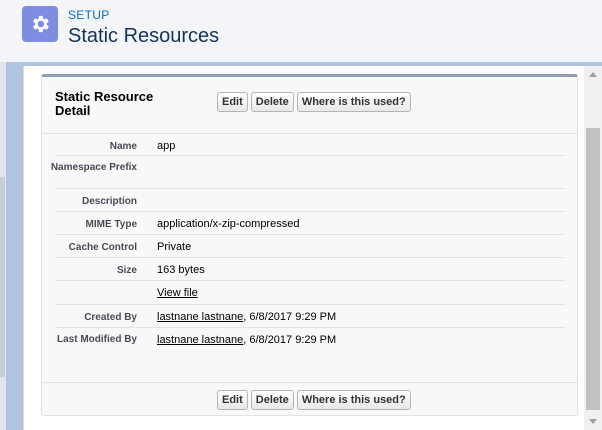  What do you see at coordinates (593, 421) in the screenshot?
I see `scroll-down-icon` at bounding box center [593, 421].